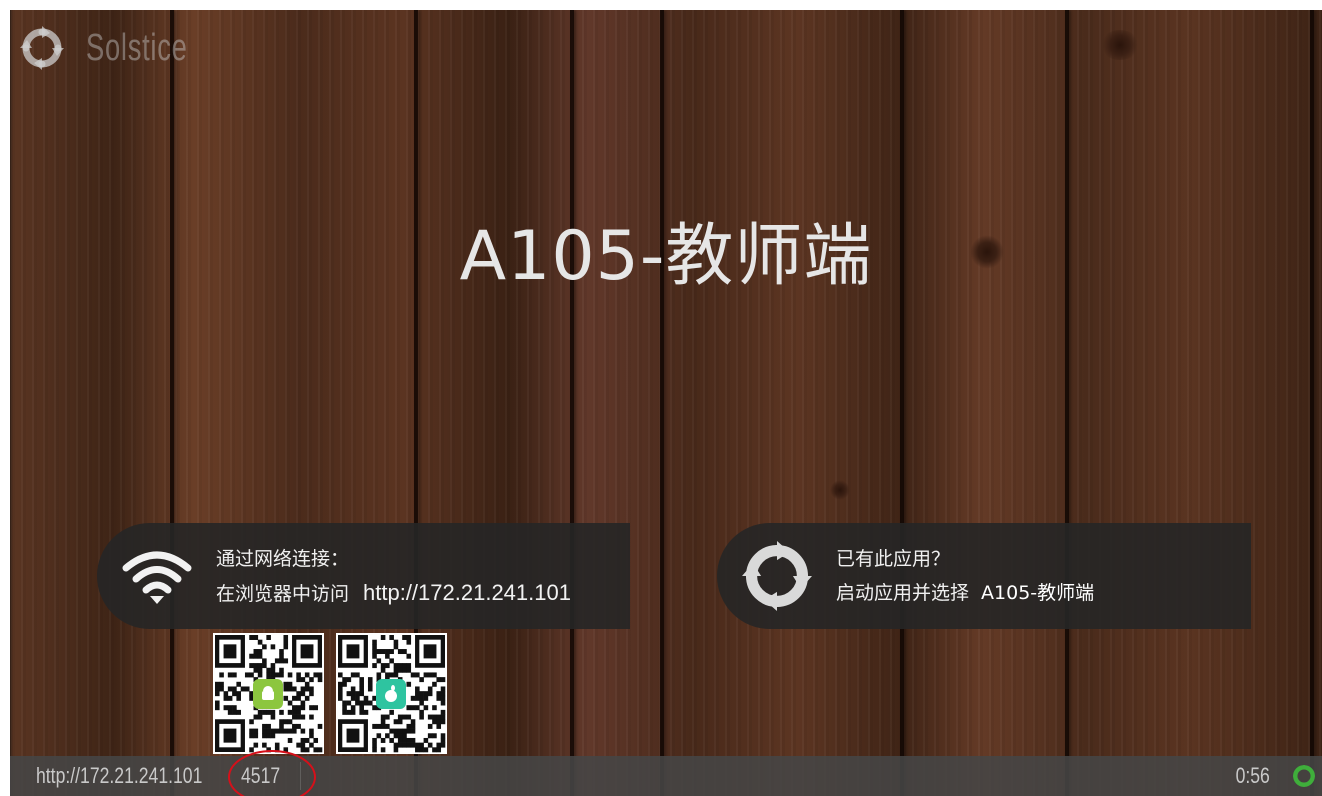  Describe the element at coordinates (272, 773) in the screenshot. I see `annotation-circle` at that location.